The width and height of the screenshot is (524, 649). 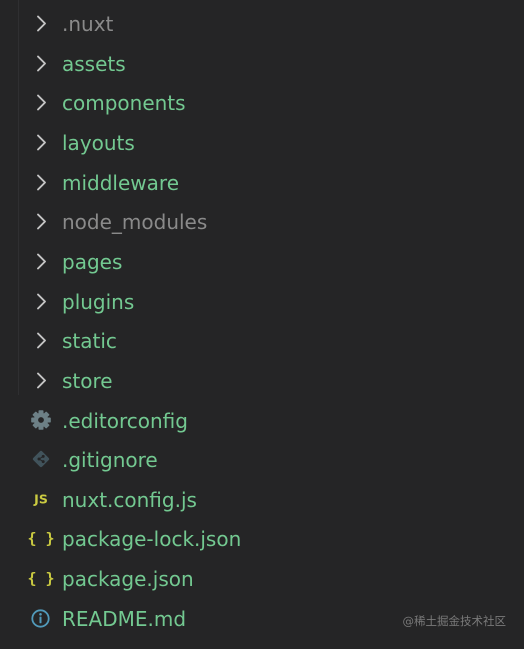 I want to click on item-label: package.json, so click(x=128, y=579).